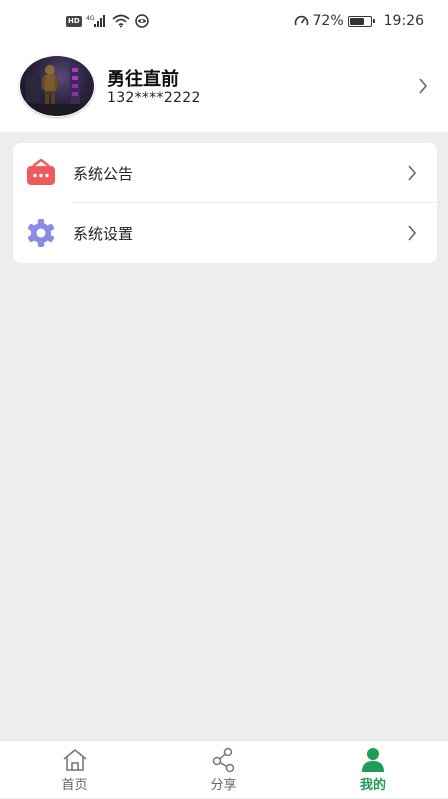  I want to click on tab-mine: 我的, so click(373, 770).